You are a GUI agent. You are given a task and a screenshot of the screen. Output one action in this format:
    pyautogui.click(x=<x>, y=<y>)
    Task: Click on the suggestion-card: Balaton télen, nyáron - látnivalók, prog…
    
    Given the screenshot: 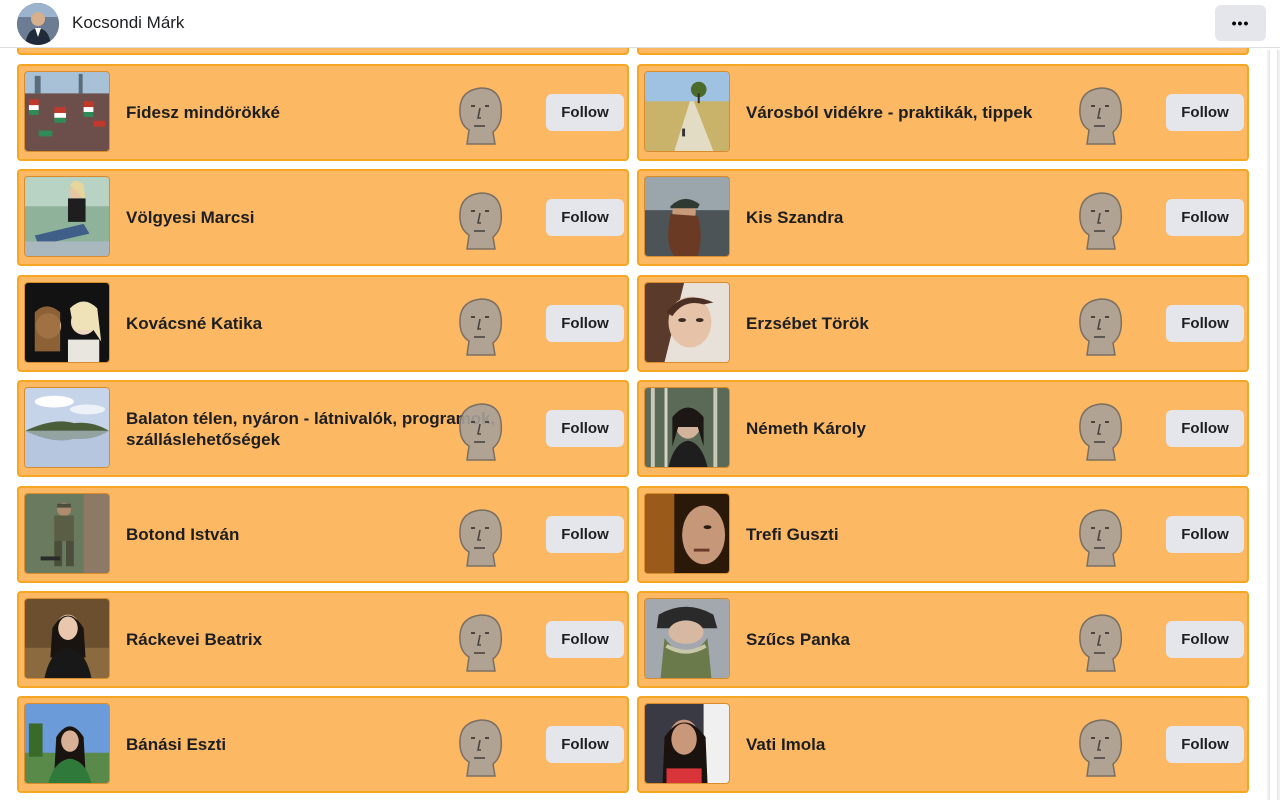 What is the action you would take?
    pyautogui.click(x=323, y=429)
    